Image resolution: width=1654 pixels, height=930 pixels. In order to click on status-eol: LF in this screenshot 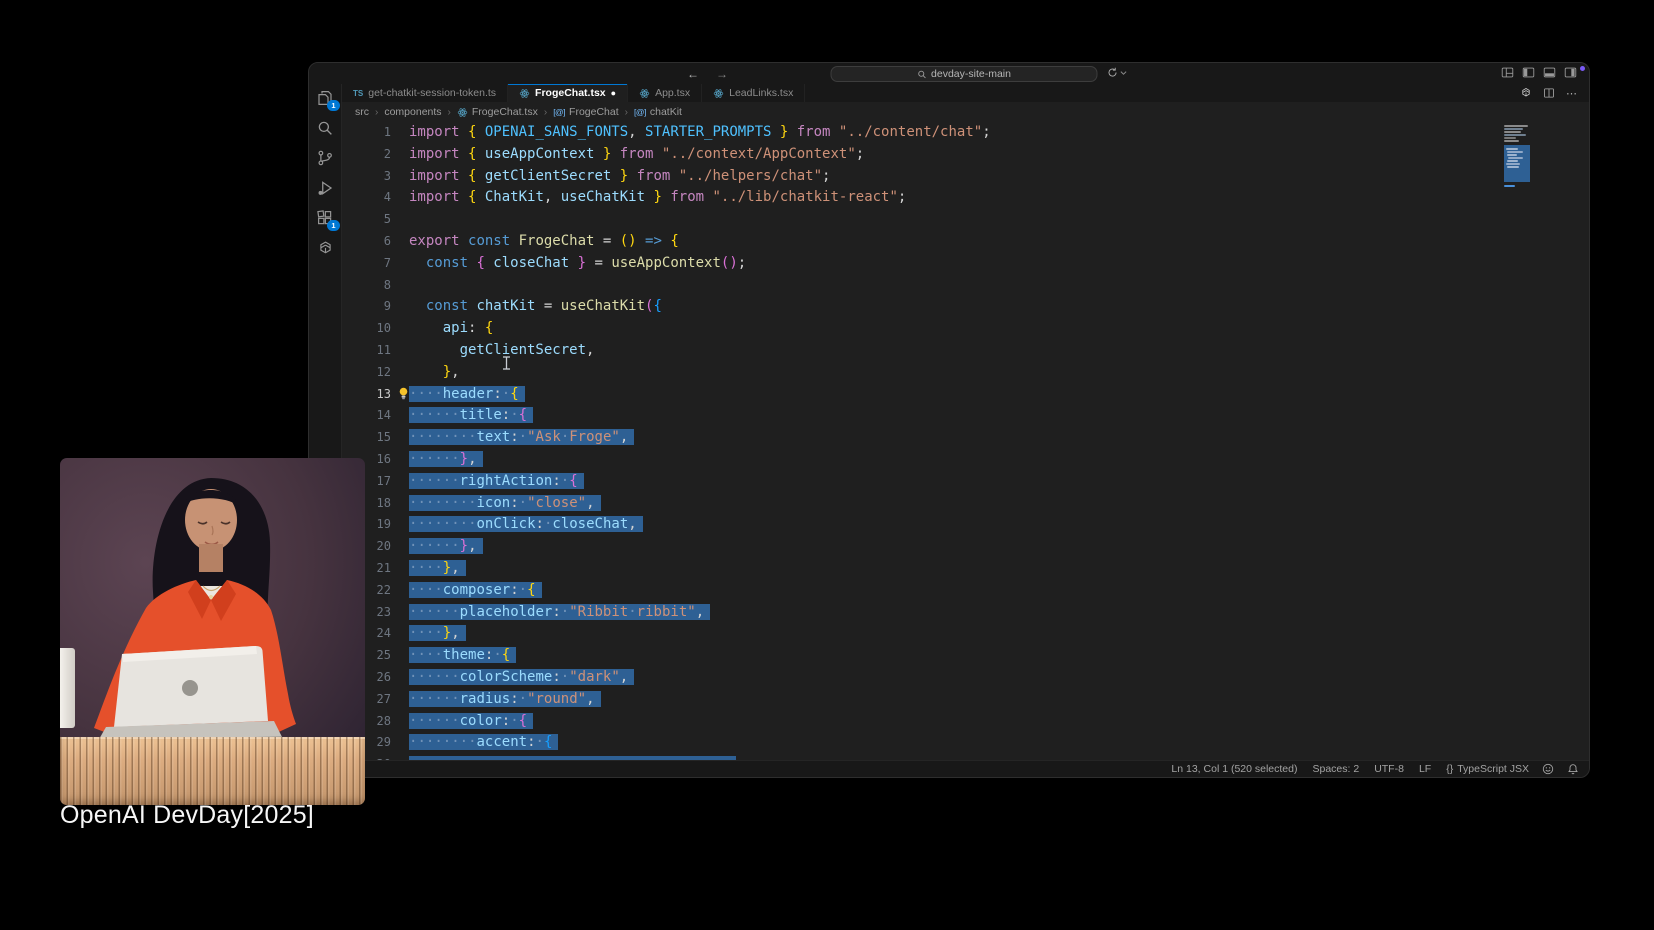, I will do `click(1425, 769)`.